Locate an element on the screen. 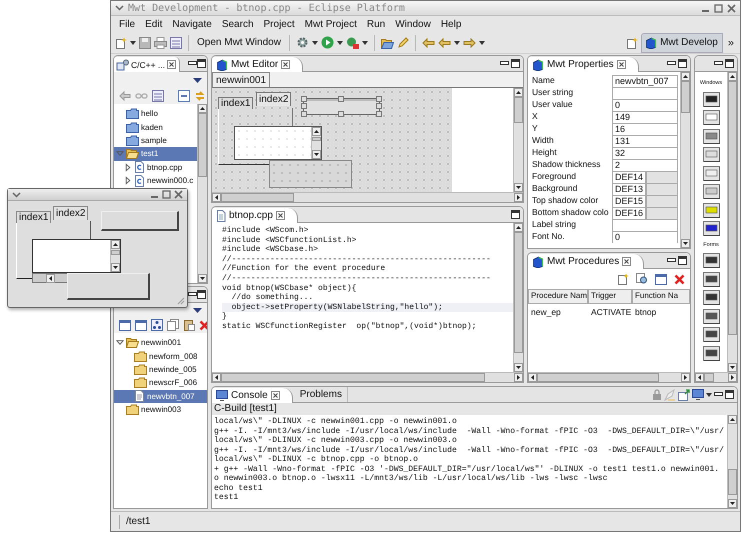  menu-item: Edit is located at coordinates (154, 24).